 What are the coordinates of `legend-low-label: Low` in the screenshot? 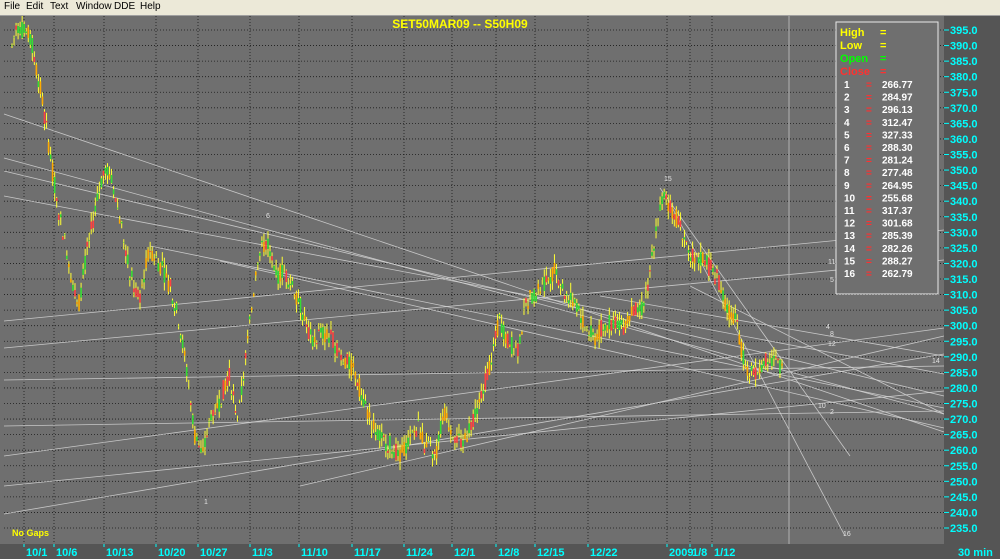 It's located at (851, 46).